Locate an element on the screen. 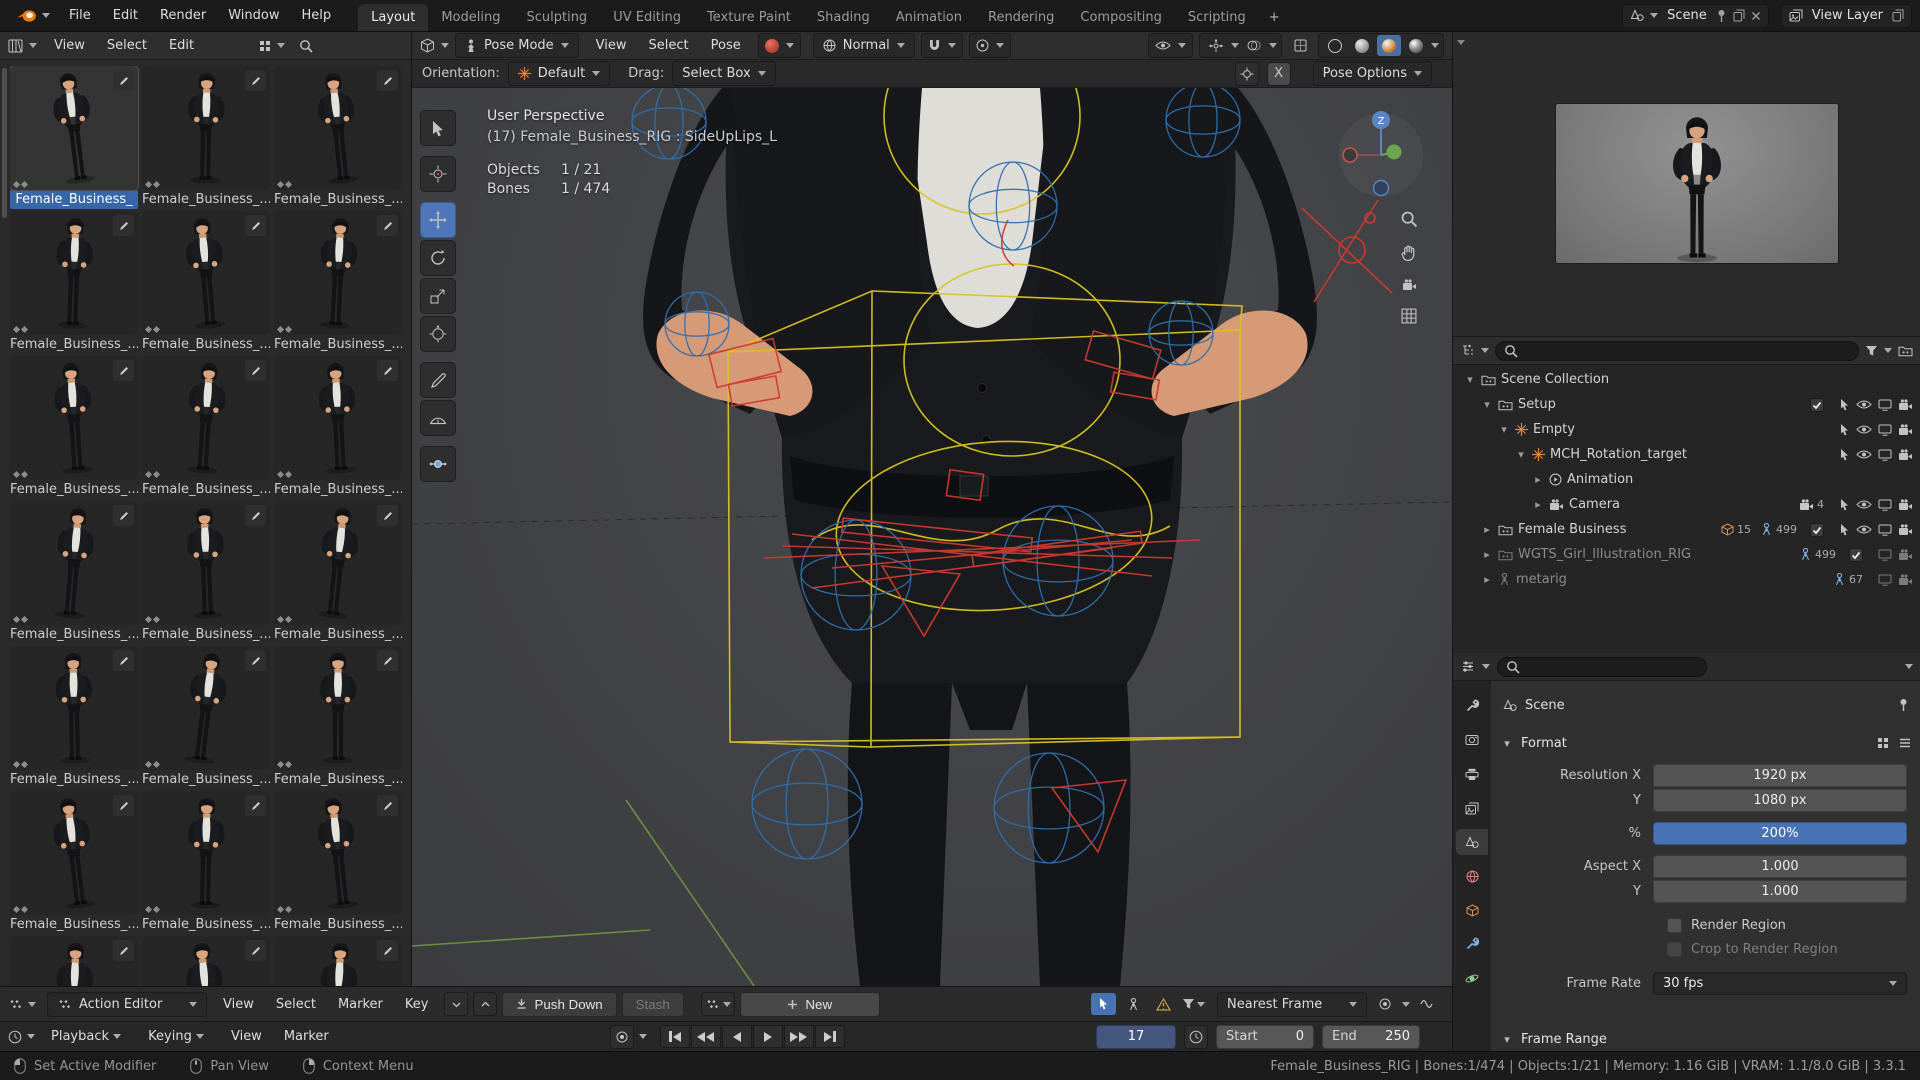 This screenshot has width=1920, height=1080. outliner-row-empty: ▾ Empty is located at coordinates (1686, 429).